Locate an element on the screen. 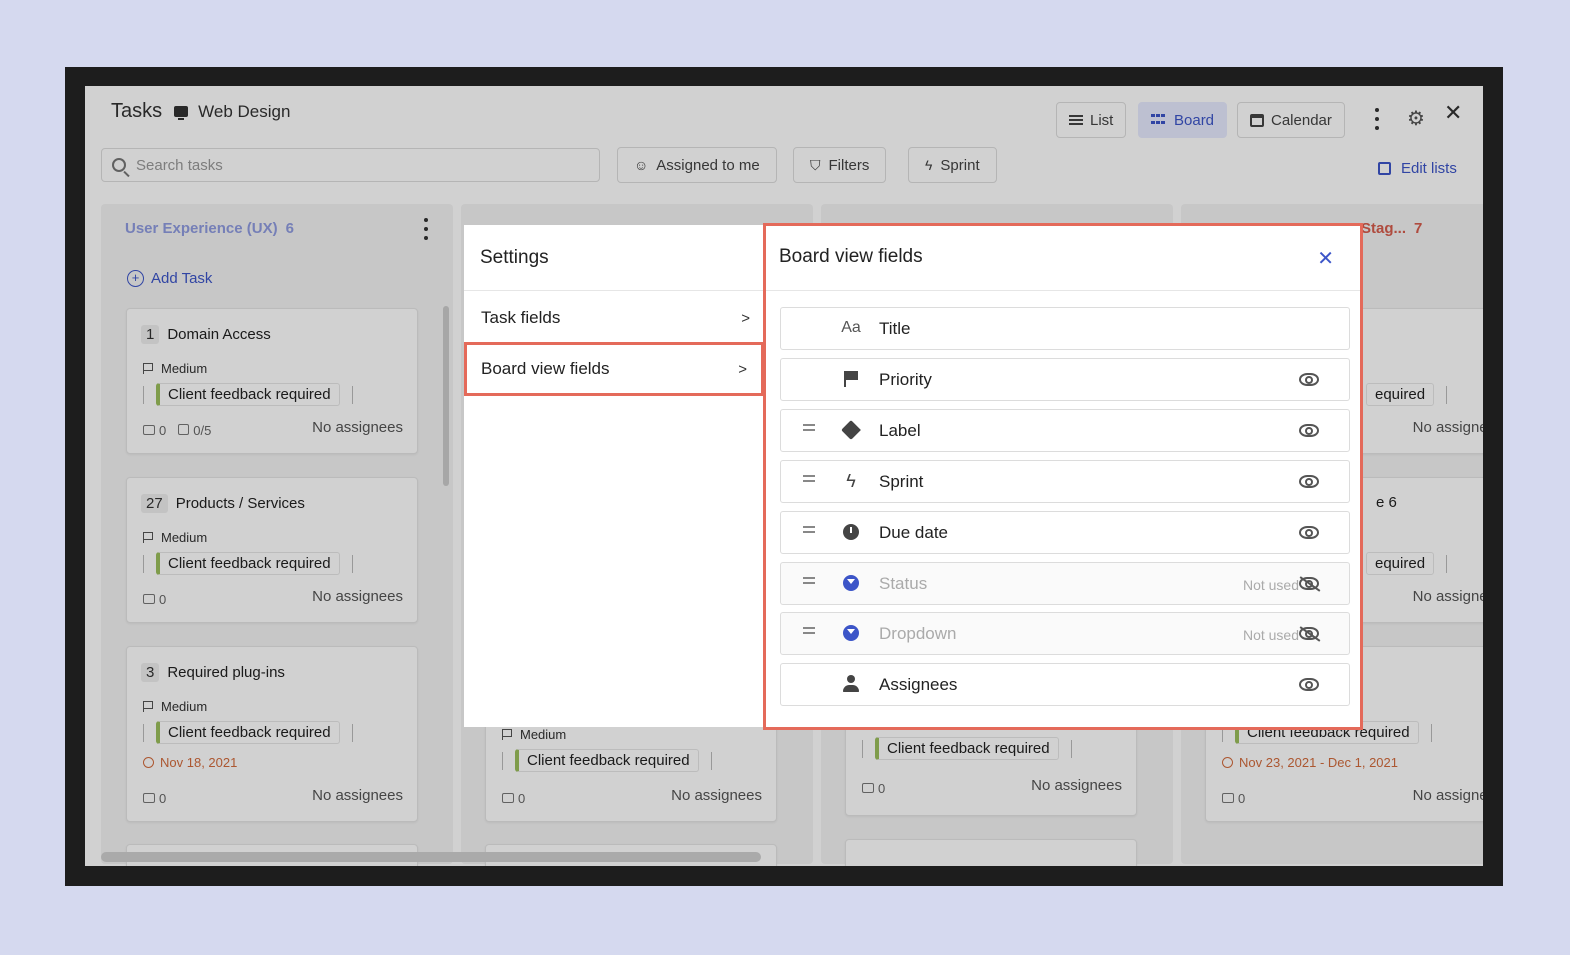 The height and width of the screenshot is (955, 1570). task-card is located at coordinates (991, 852).